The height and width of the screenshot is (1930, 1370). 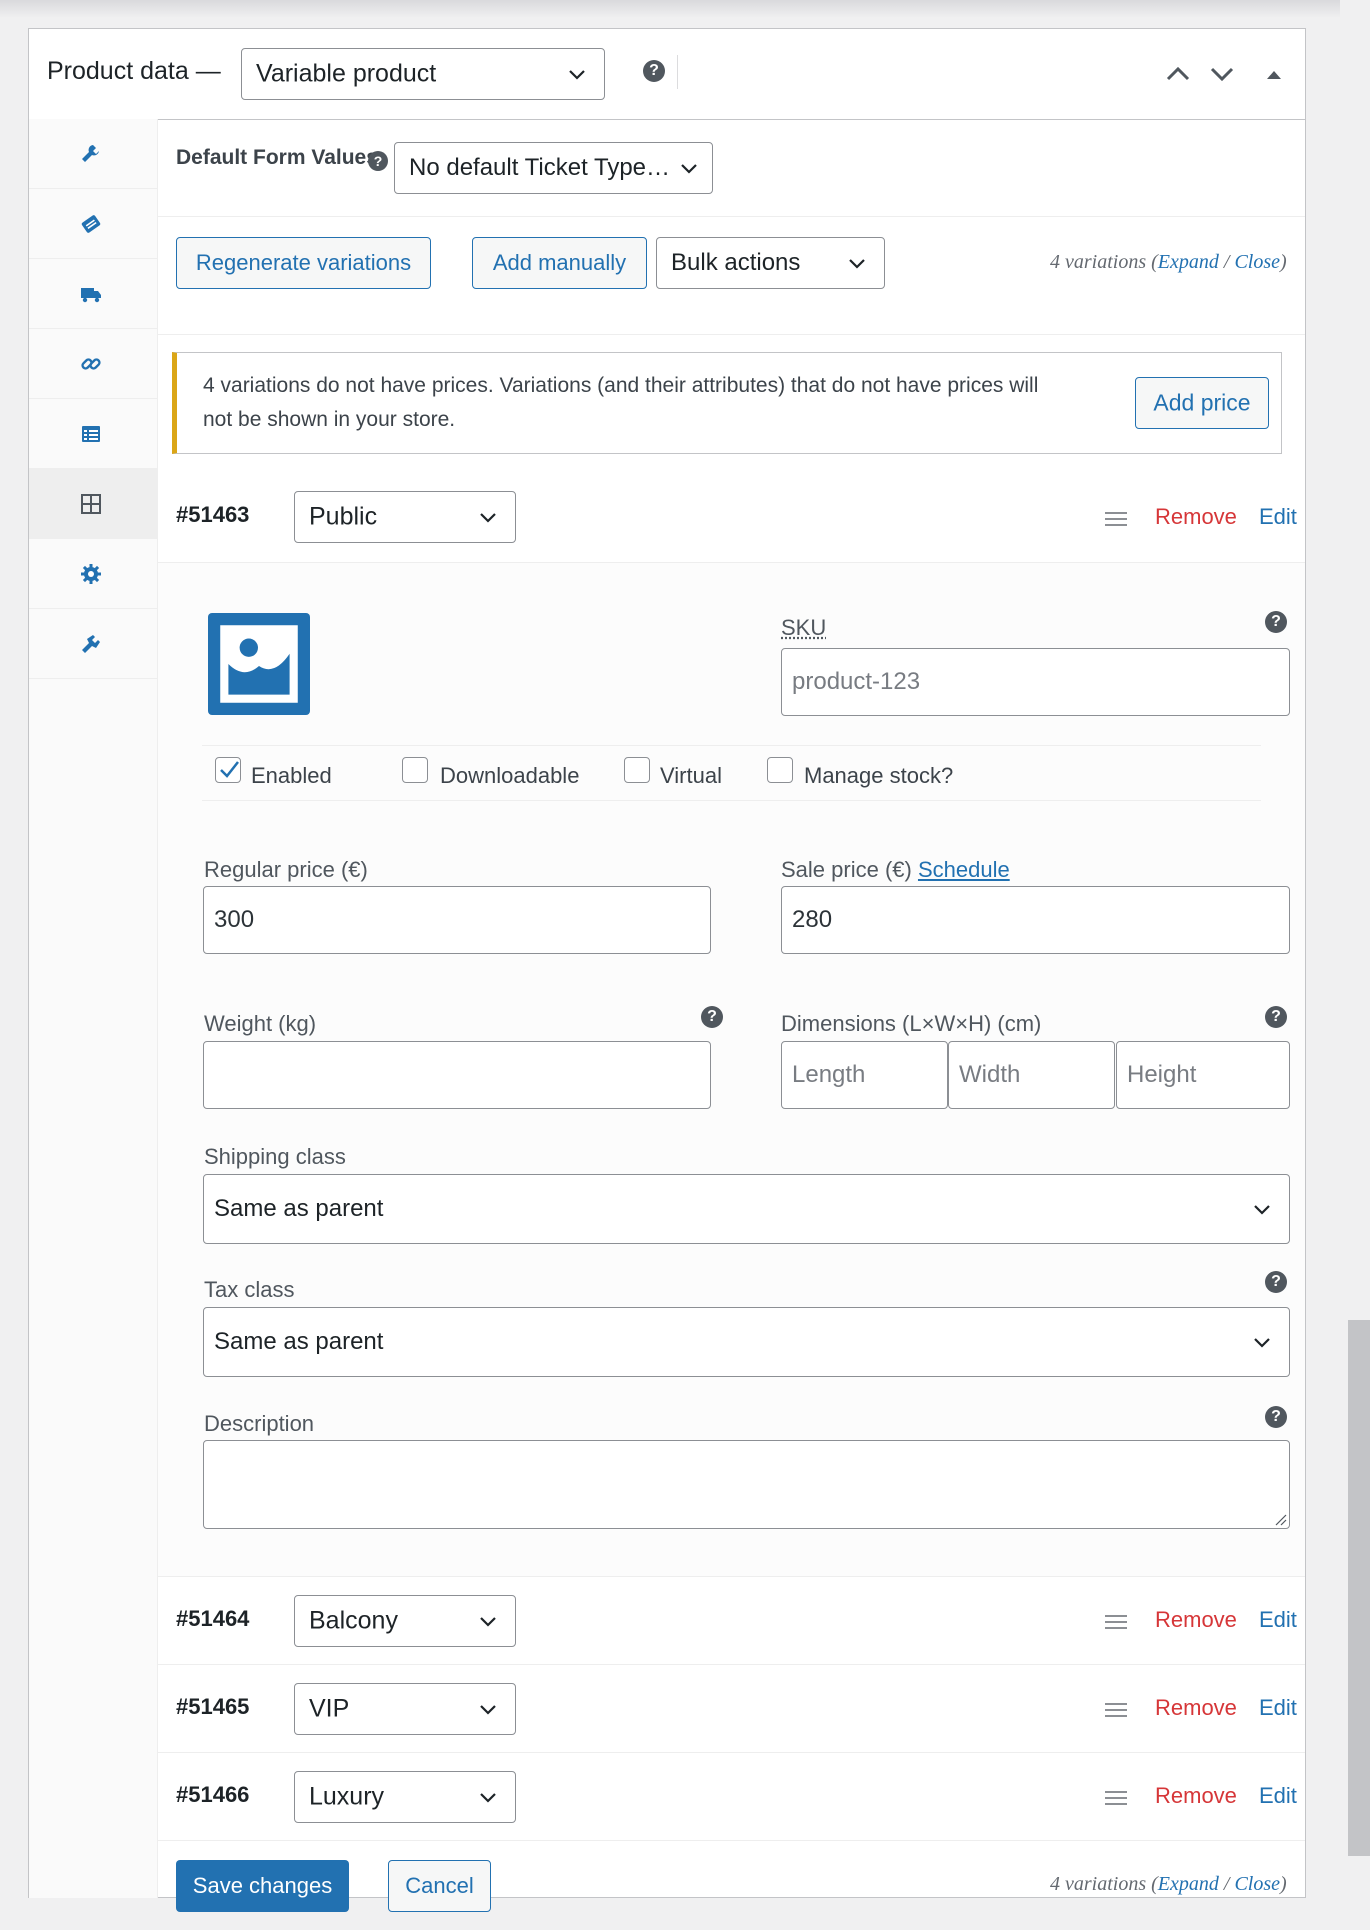 I want to click on regenerate-variations-label: Regenerate variations, so click(x=303, y=262).